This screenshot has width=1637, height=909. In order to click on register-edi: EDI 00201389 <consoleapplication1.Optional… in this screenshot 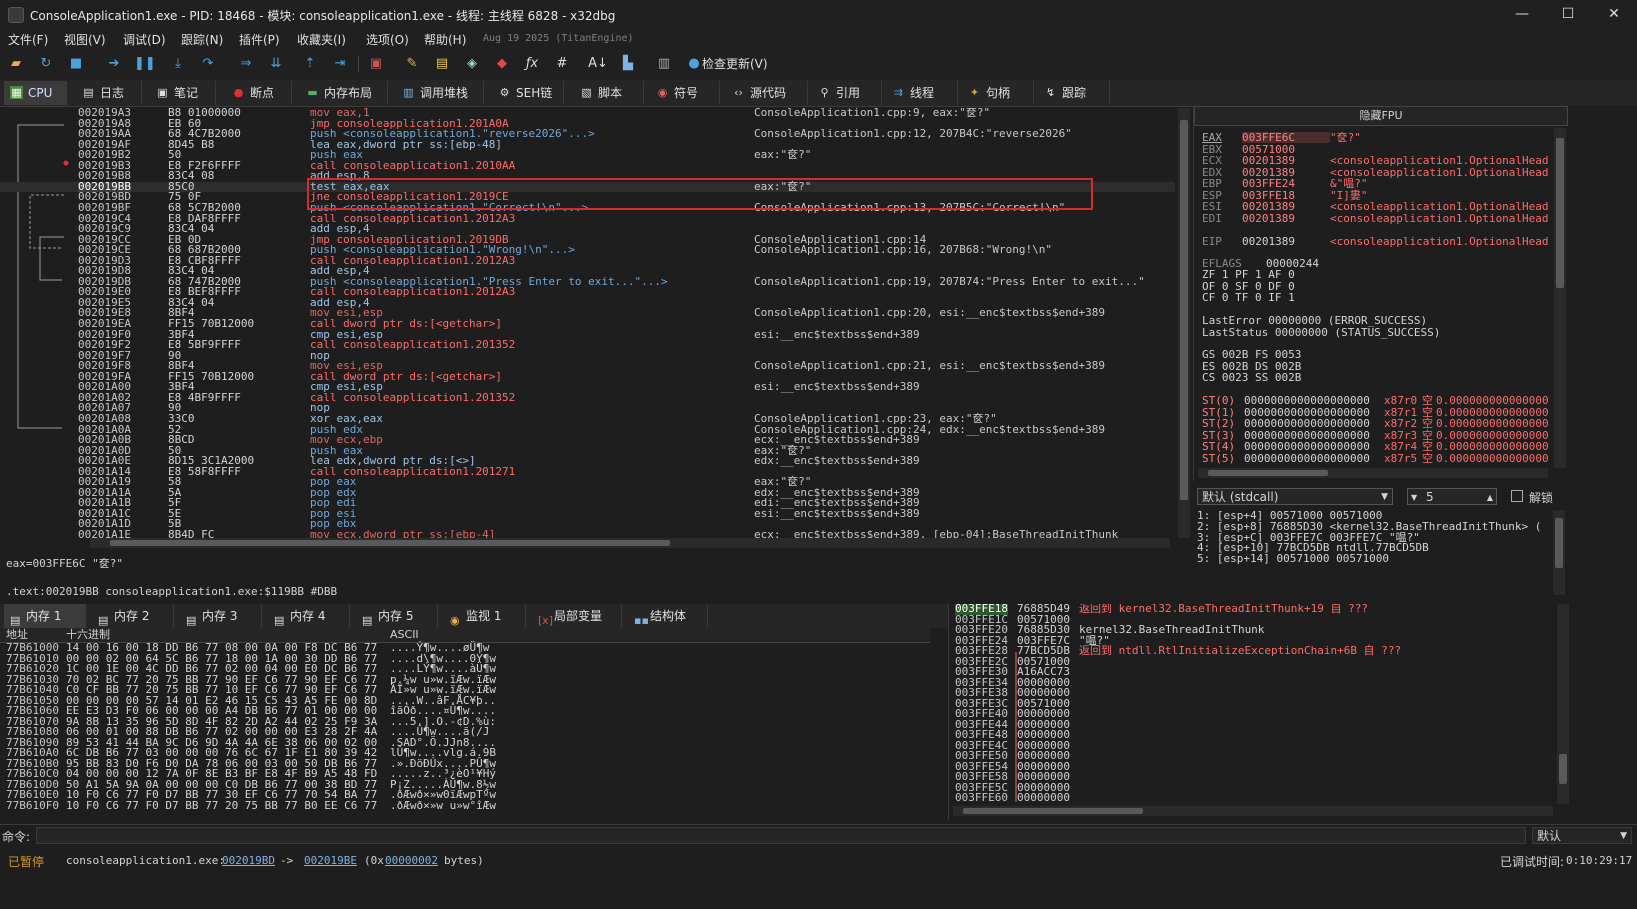, I will do `click(1375, 218)`.